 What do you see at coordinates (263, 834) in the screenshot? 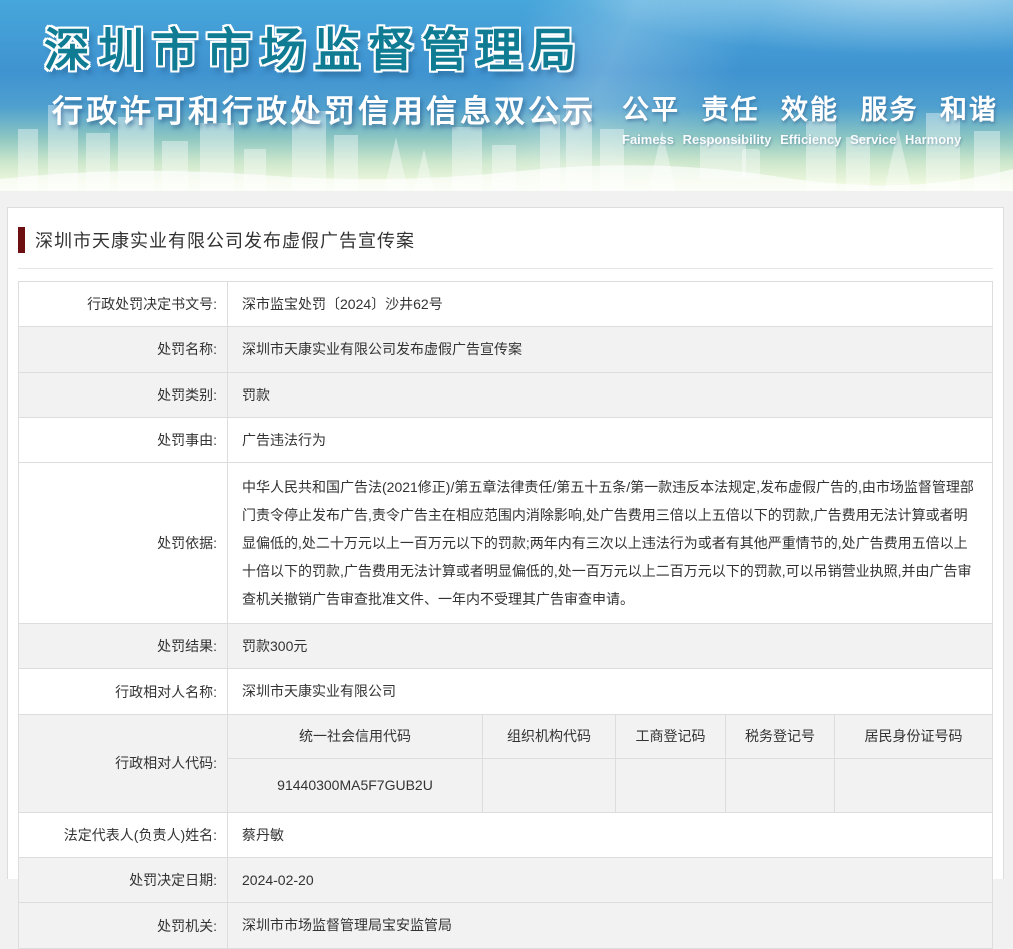
I see `row-value: 蔡丹敏` at bounding box center [263, 834].